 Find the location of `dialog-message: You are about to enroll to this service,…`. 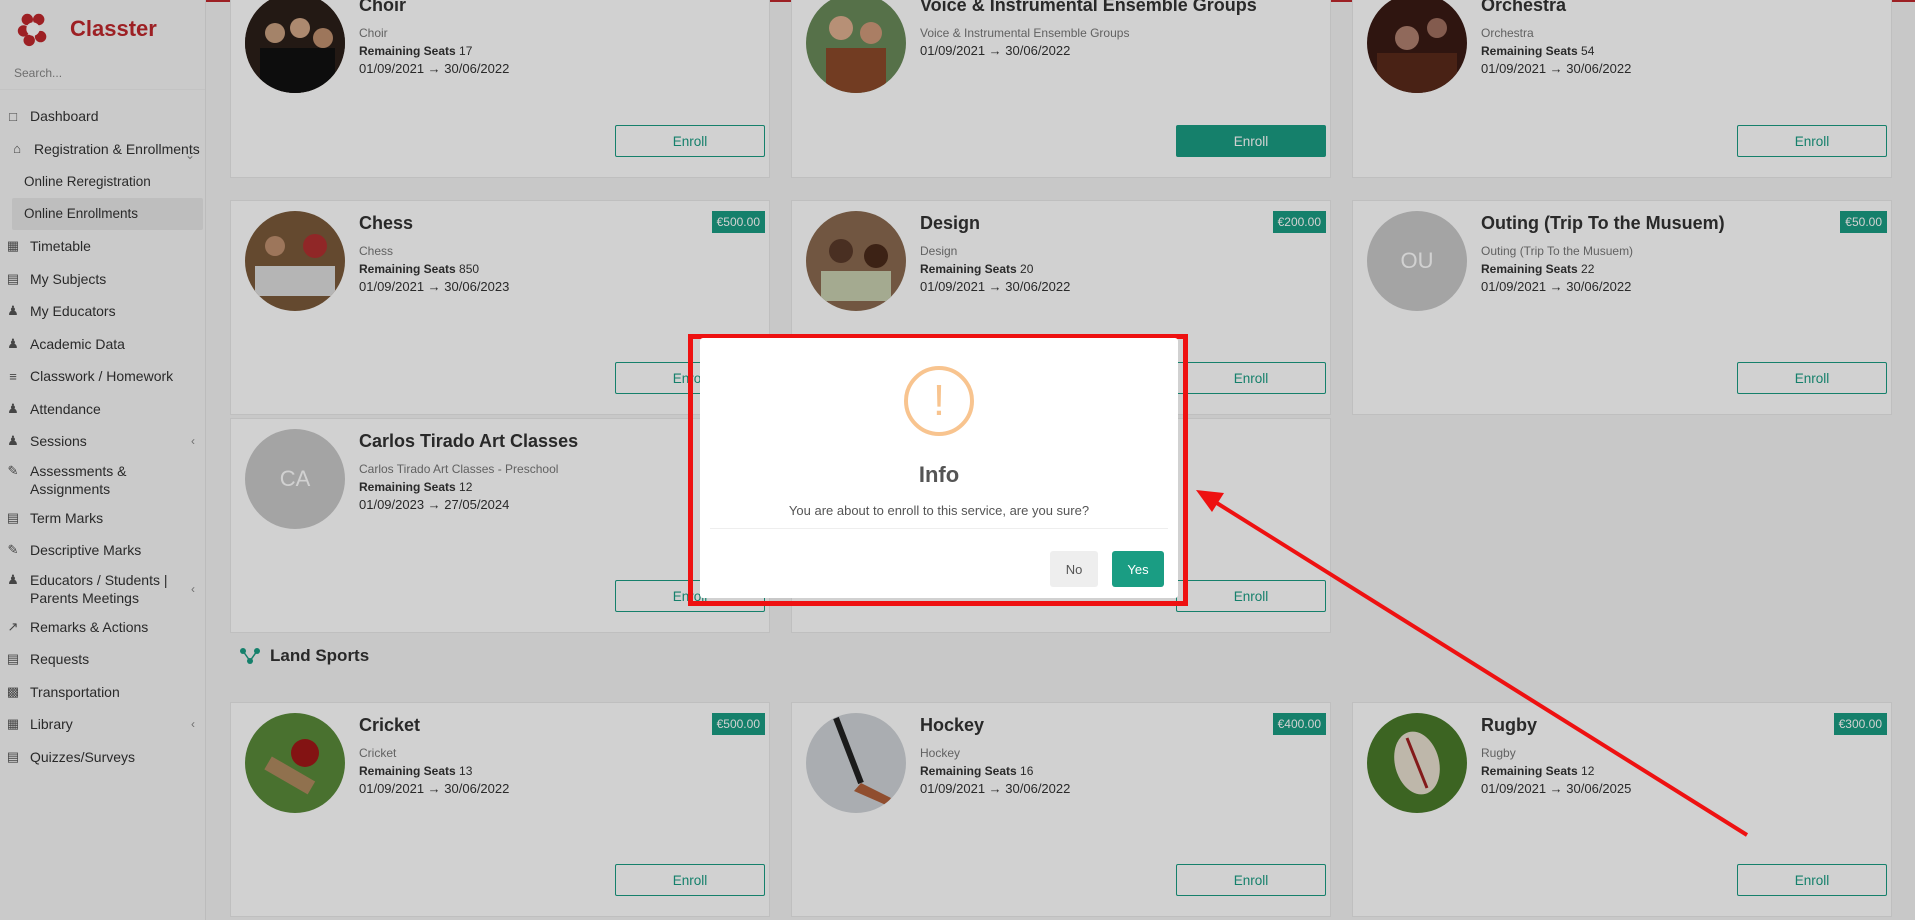

dialog-message: You are about to enroll to this service,… is located at coordinates (939, 510).